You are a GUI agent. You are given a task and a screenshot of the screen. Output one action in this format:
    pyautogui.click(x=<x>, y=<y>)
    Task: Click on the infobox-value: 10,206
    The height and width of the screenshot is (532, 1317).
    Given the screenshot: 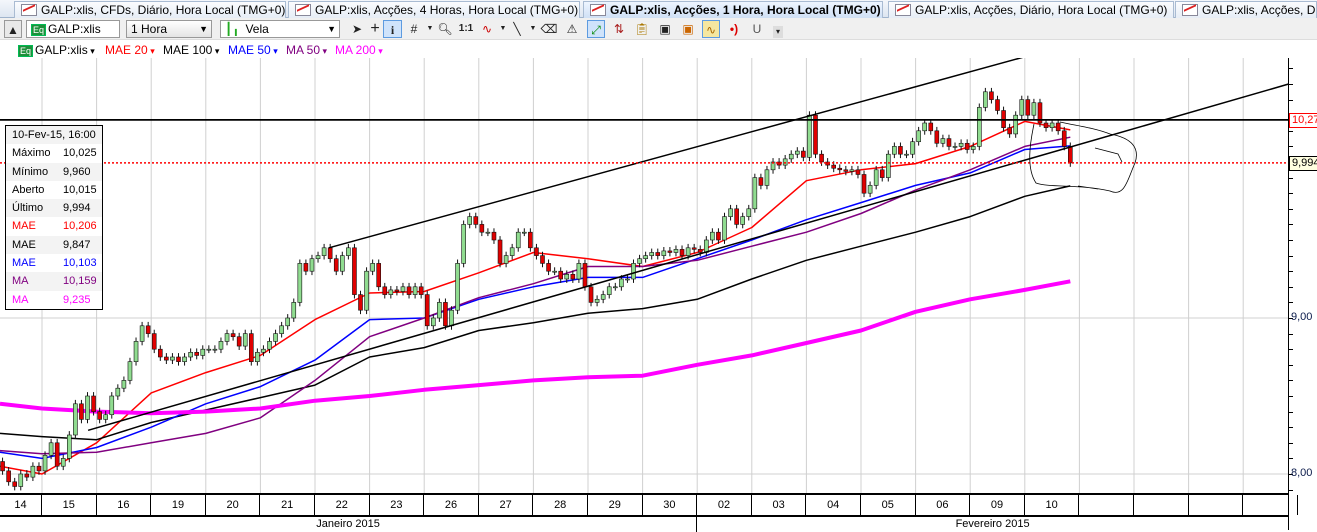 What is the action you would take?
    pyautogui.click(x=80, y=226)
    